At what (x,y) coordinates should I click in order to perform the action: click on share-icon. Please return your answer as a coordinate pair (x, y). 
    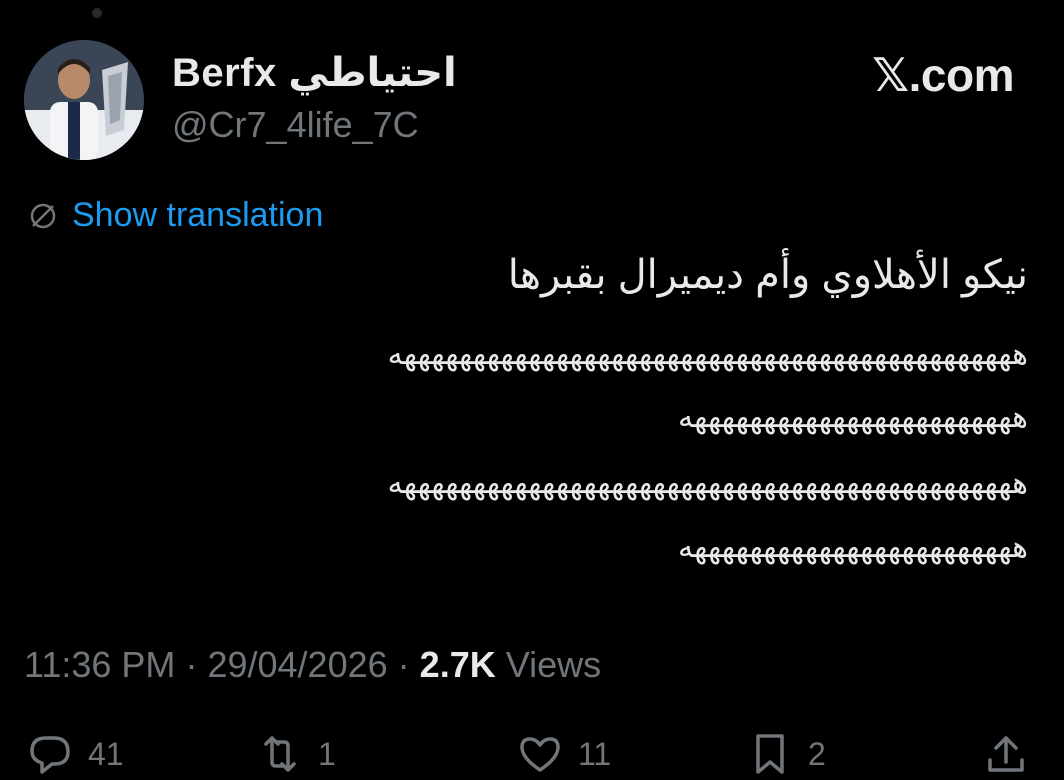
    Looking at the image, I should click on (1006, 754).